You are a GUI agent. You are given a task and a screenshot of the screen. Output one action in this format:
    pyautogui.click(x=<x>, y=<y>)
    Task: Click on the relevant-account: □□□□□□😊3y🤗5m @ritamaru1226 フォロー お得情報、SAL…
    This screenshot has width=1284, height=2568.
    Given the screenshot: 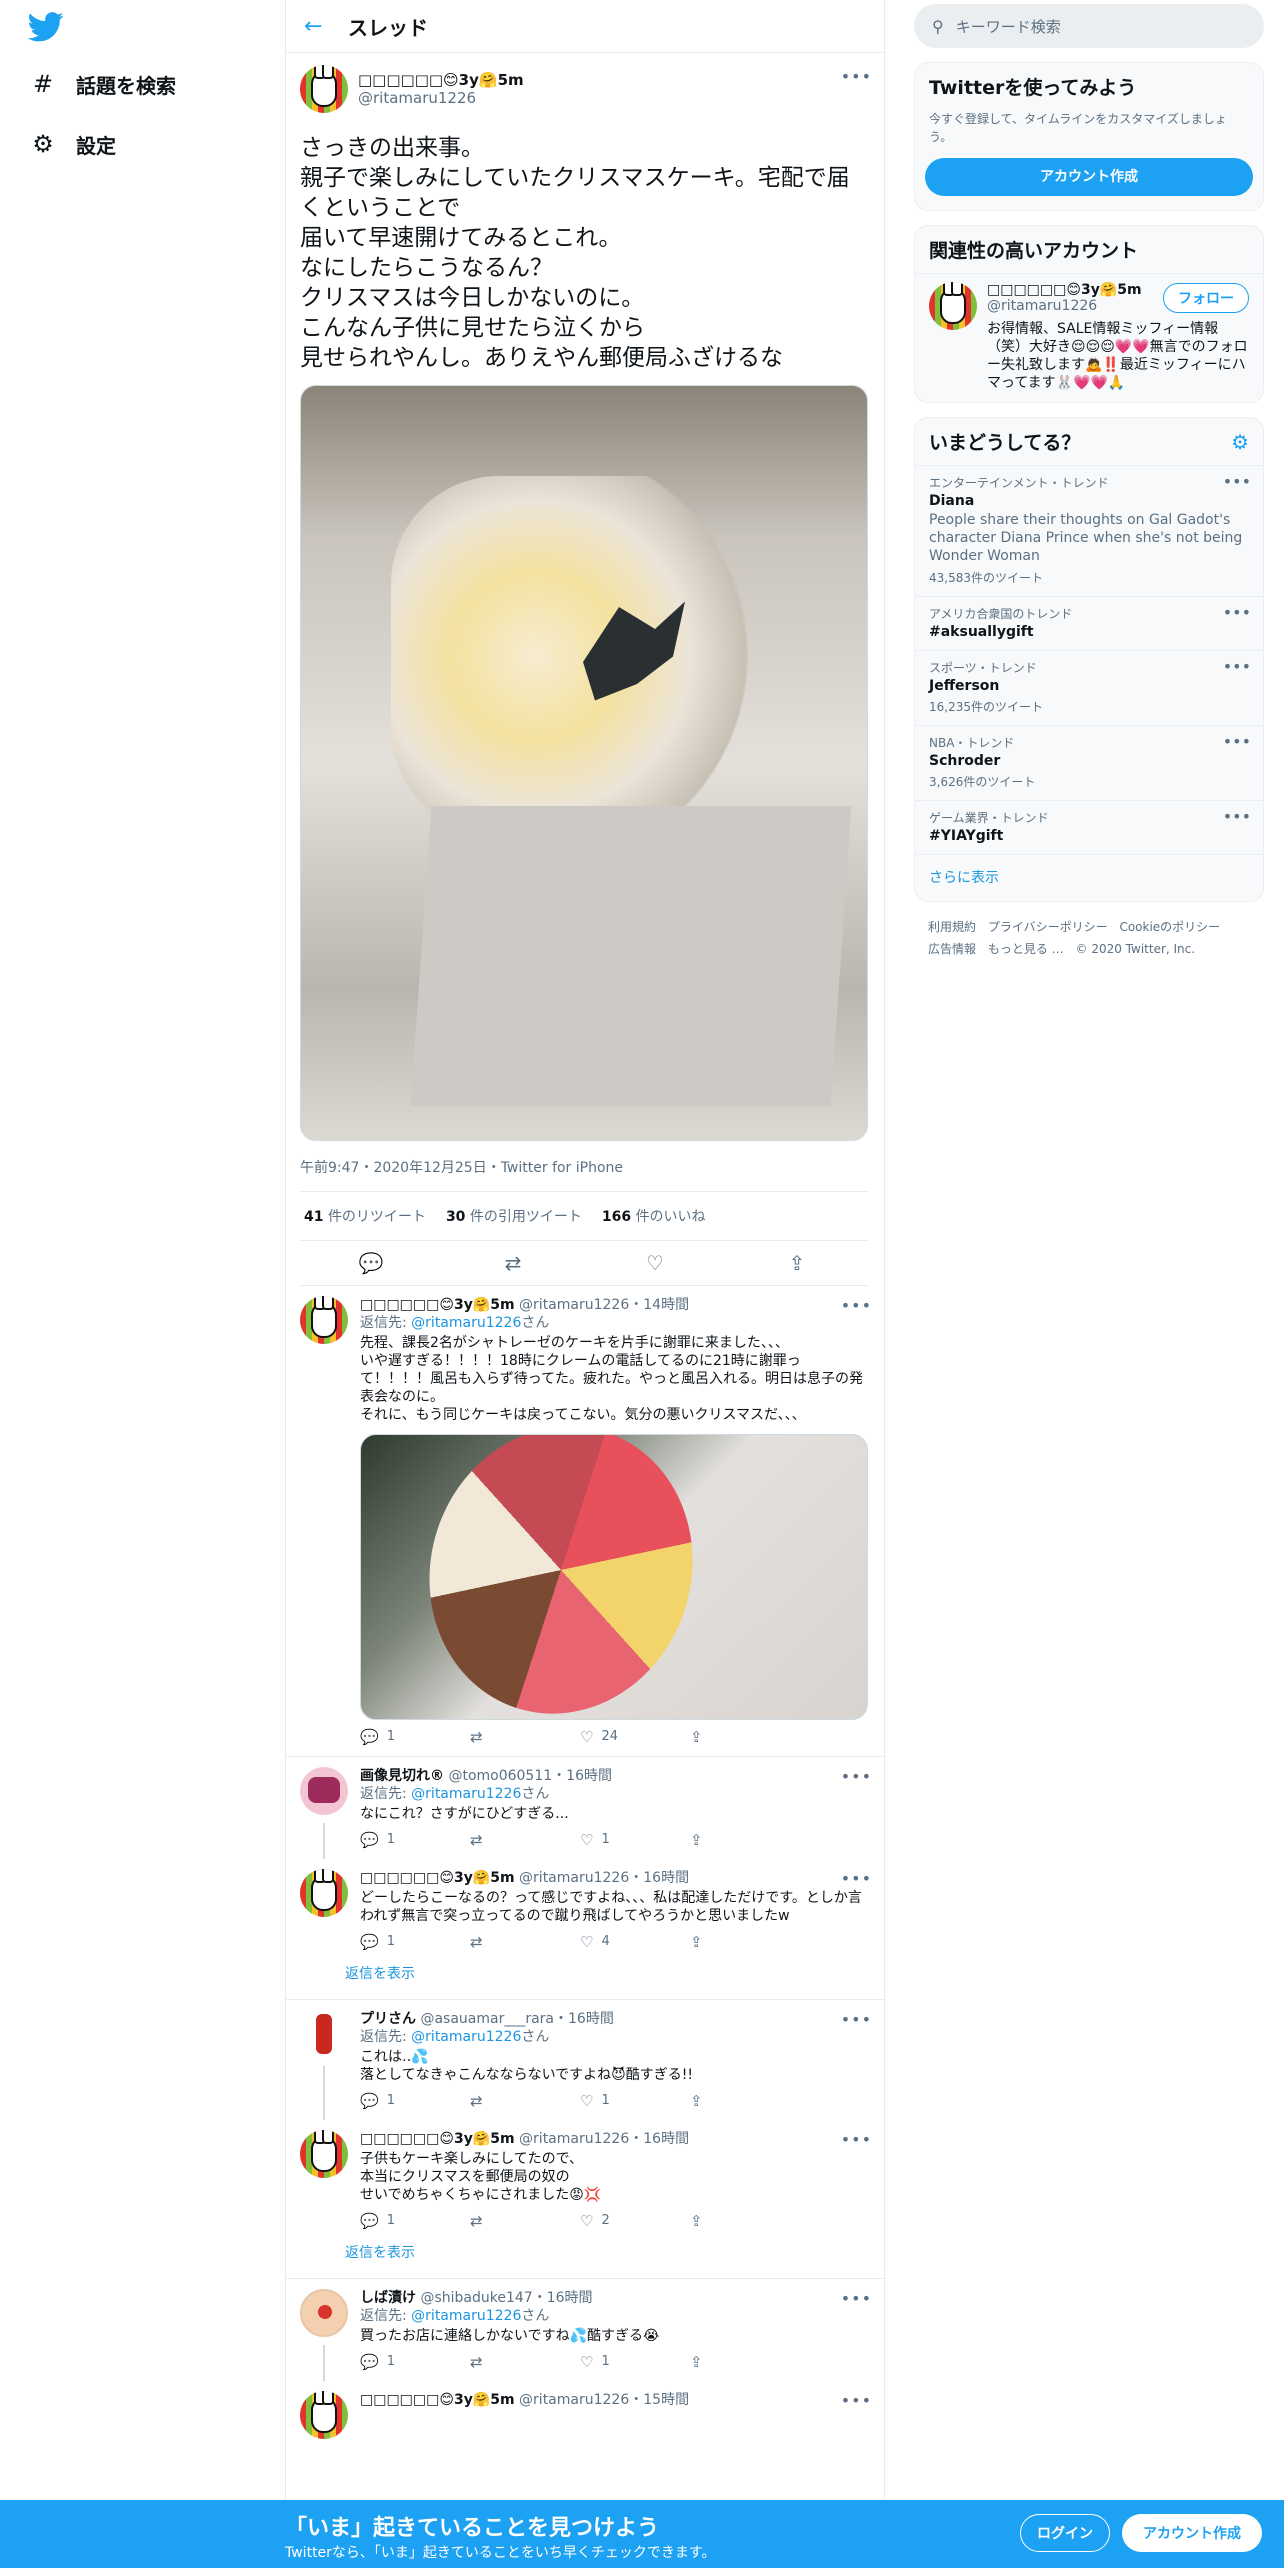 What is the action you would take?
    pyautogui.click(x=1089, y=337)
    